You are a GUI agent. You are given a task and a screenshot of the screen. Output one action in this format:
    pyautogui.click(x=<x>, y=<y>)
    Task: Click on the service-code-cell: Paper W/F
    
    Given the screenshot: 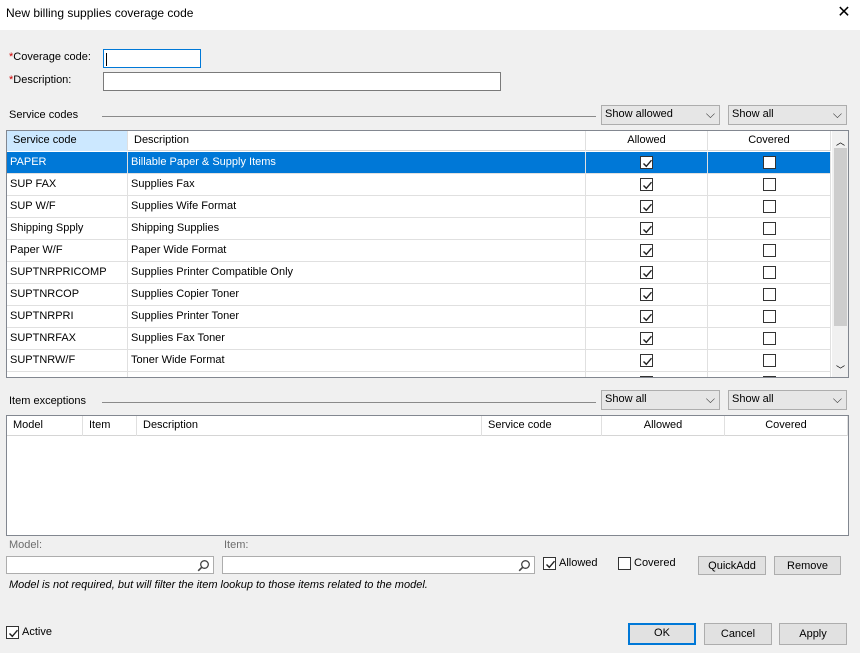 What is the action you would take?
    pyautogui.click(x=67, y=250)
    